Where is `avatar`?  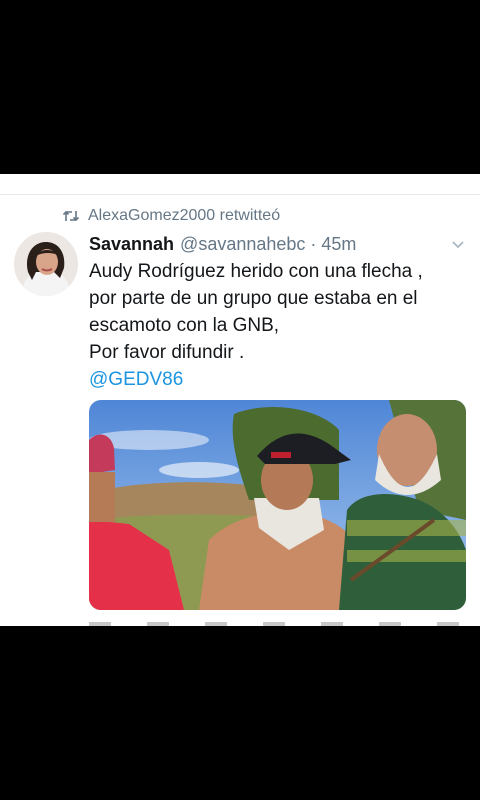 avatar is located at coordinates (46, 264).